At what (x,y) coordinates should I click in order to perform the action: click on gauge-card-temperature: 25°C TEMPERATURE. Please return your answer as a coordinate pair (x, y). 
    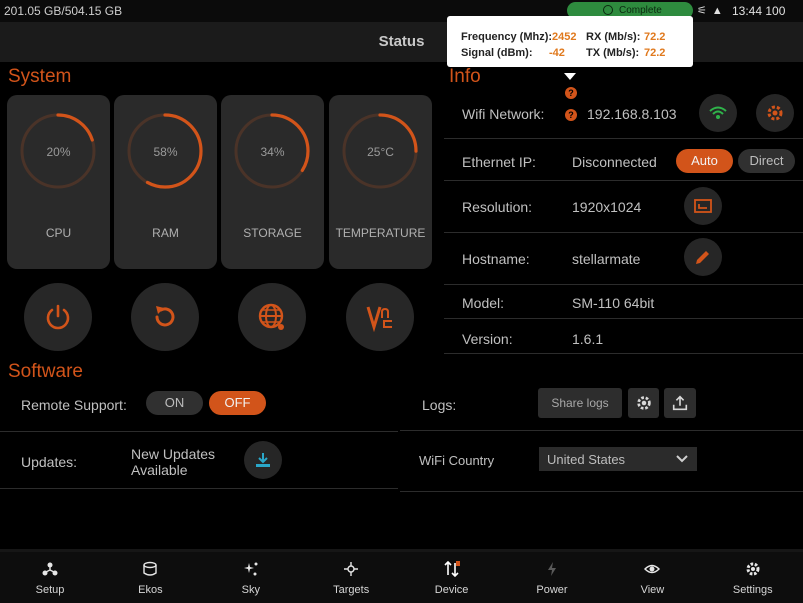
    Looking at the image, I should click on (380, 182).